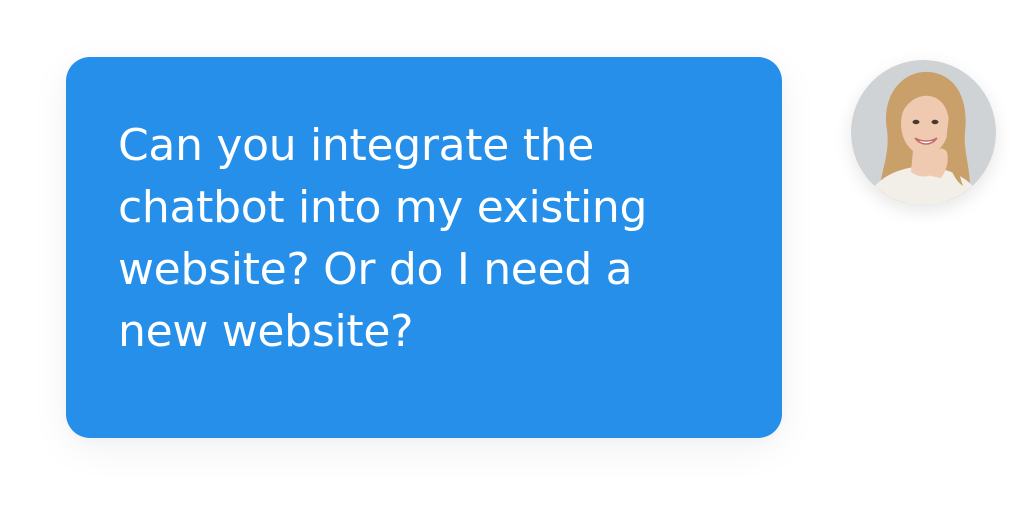 Image resolution: width=1024 pixels, height=514 pixels. I want to click on avatar-eye-right, so click(935, 122).